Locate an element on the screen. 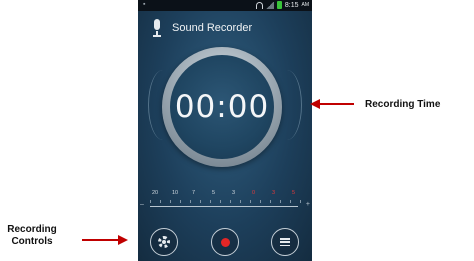 This screenshot has height=261, width=474. controls-callout-line1: Recording is located at coordinates (32, 229).